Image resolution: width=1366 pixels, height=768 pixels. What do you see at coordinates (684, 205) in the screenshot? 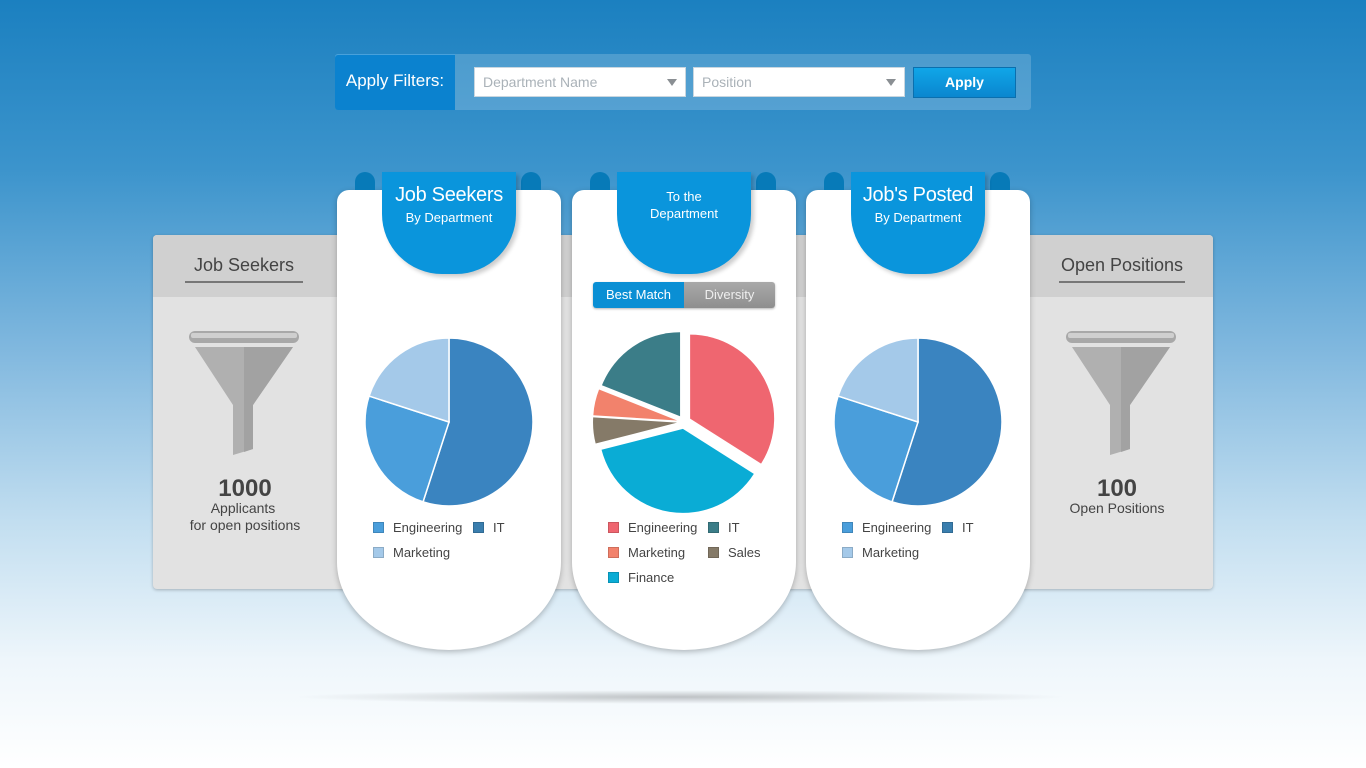
I see `card-title: To the Department` at bounding box center [684, 205].